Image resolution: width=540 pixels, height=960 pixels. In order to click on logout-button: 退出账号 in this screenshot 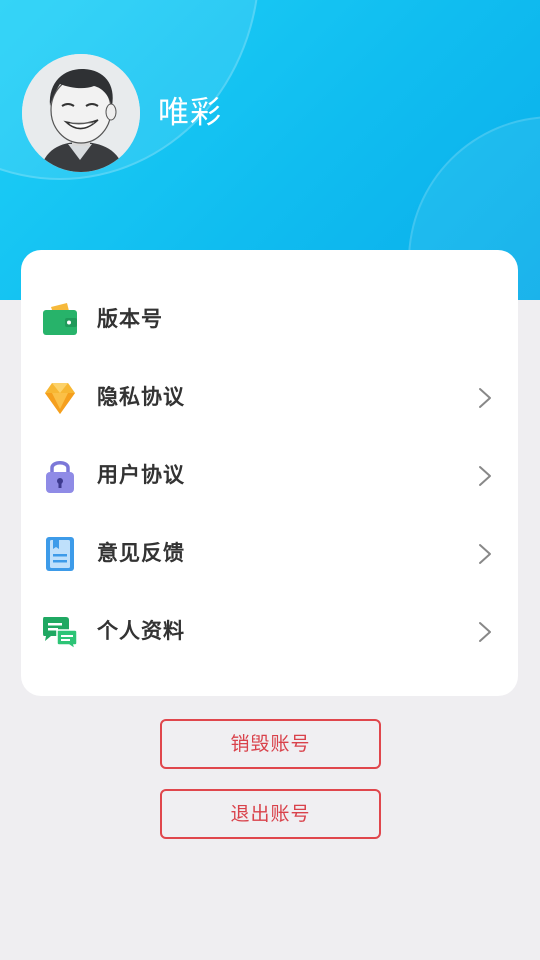, I will do `click(270, 814)`.